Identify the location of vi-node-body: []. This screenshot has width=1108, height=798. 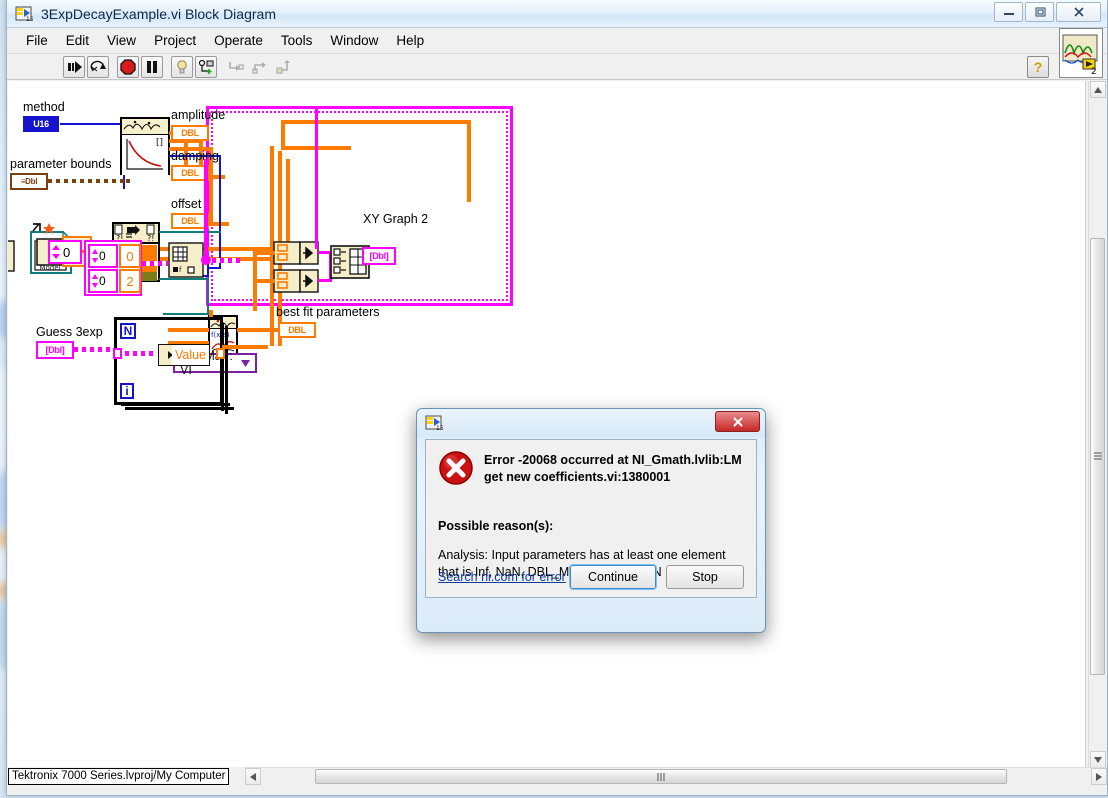
(145, 155).